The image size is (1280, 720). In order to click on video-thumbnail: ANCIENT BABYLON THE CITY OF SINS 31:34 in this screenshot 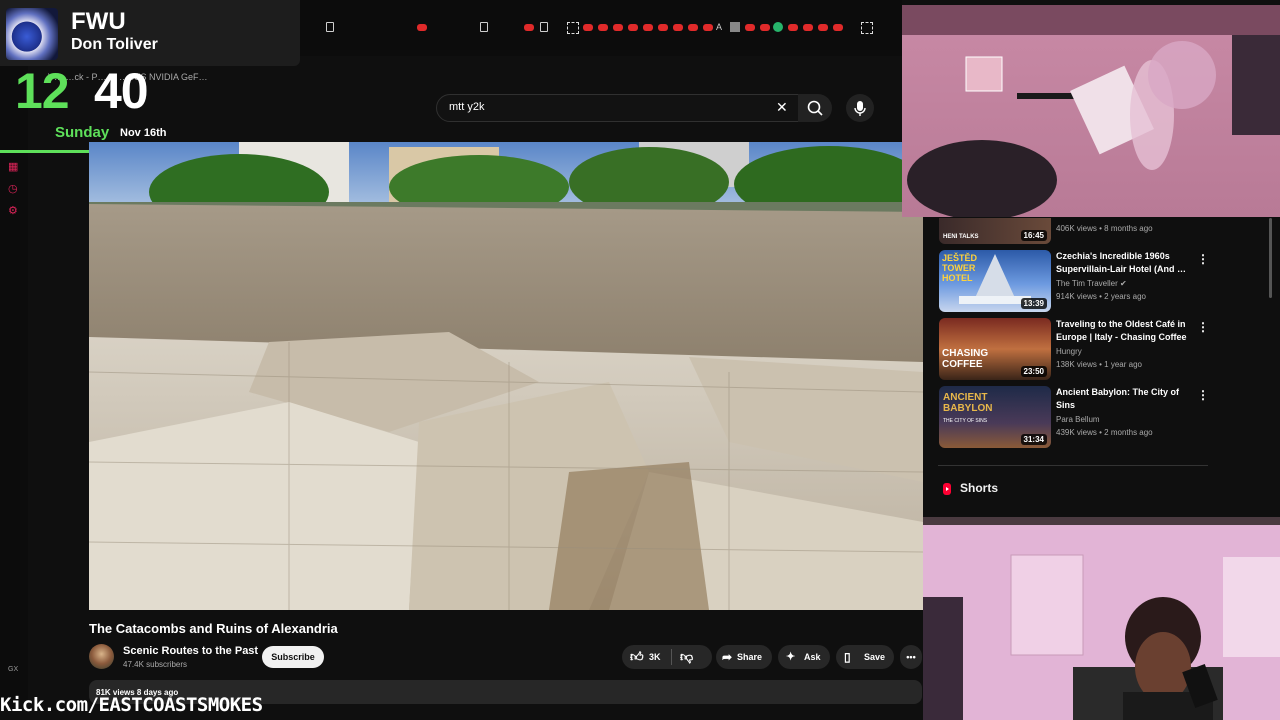, I will do `click(995, 417)`.